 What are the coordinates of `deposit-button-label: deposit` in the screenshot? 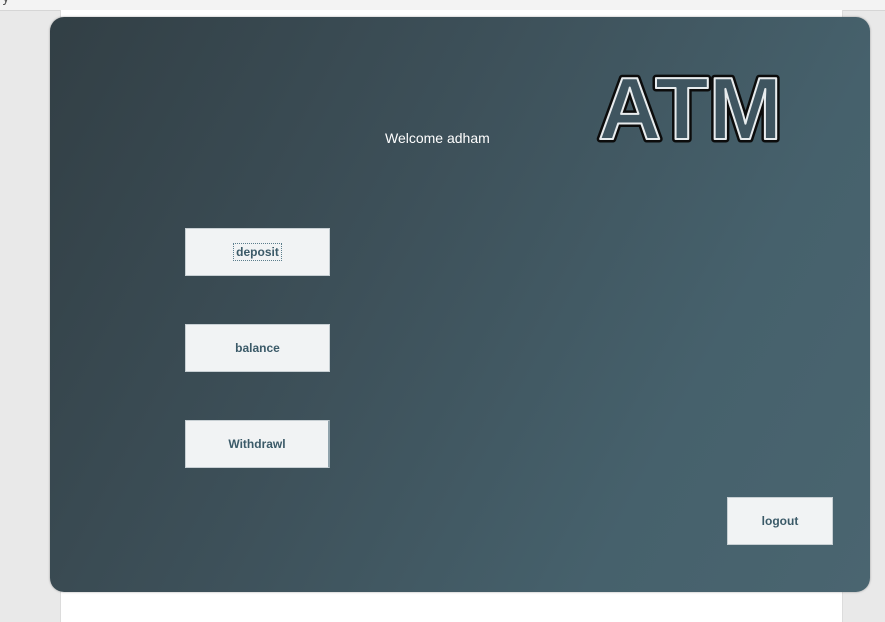 It's located at (257, 252).